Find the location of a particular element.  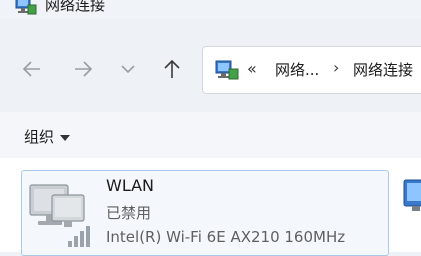

connection-adapter: Intel(R) Wi-Fi 6E AX210 160MHz is located at coordinates (226, 237).